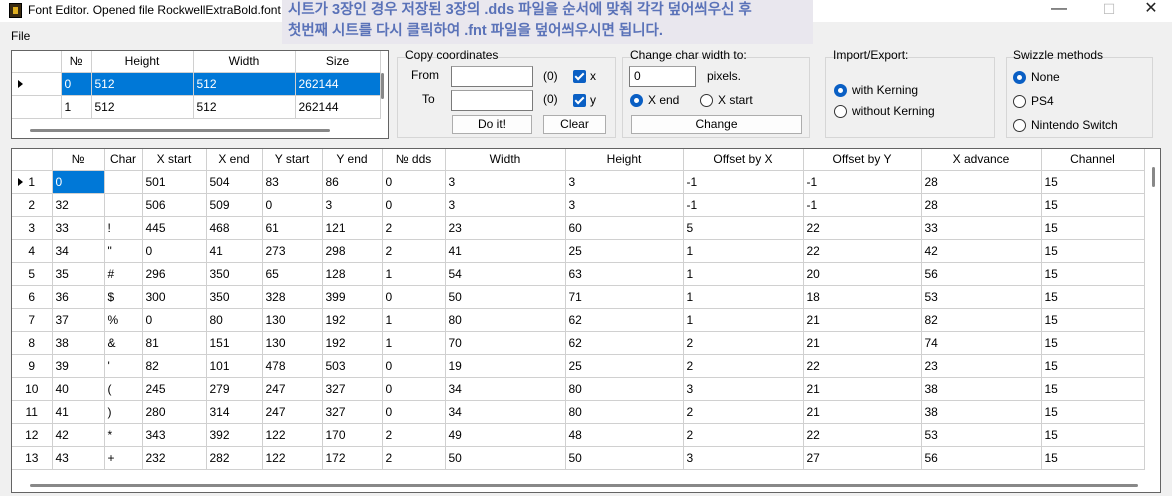 The height and width of the screenshot is (496, 1172). I want to click on sheets-header-size: Size, so click(338, 62).